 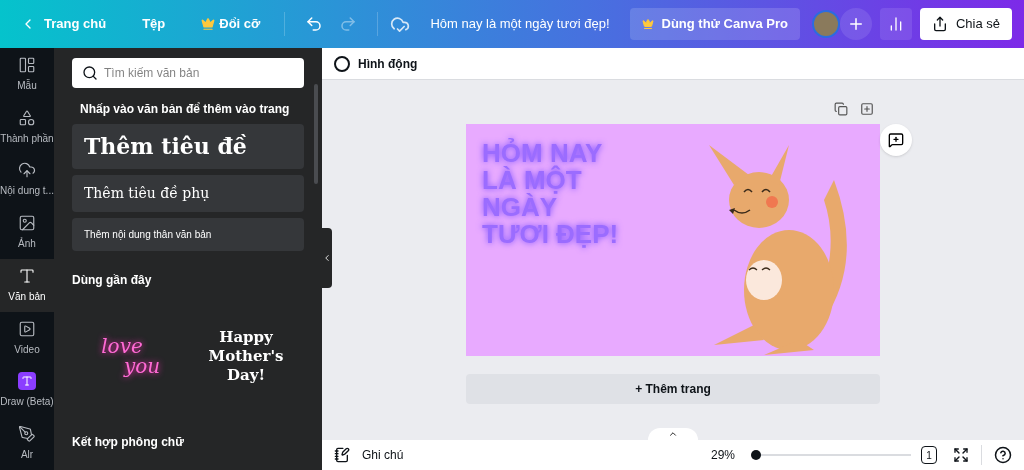 What do you see at coordinates (867, 109) in the screenshot?
I see `add-page-icon` at bounding box center [867, 109].